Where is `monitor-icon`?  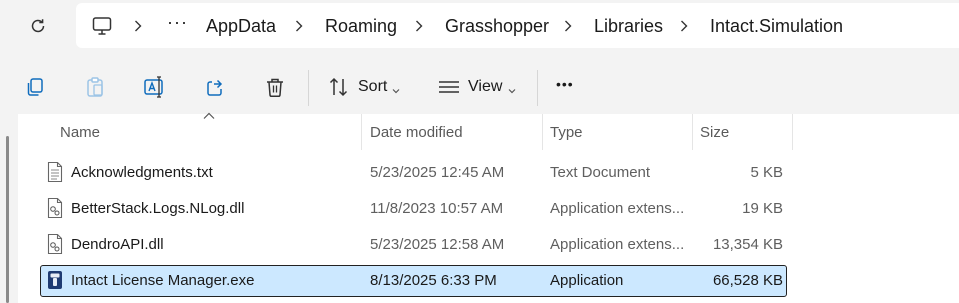 monitor-icon is located at coordinates (102, 26).